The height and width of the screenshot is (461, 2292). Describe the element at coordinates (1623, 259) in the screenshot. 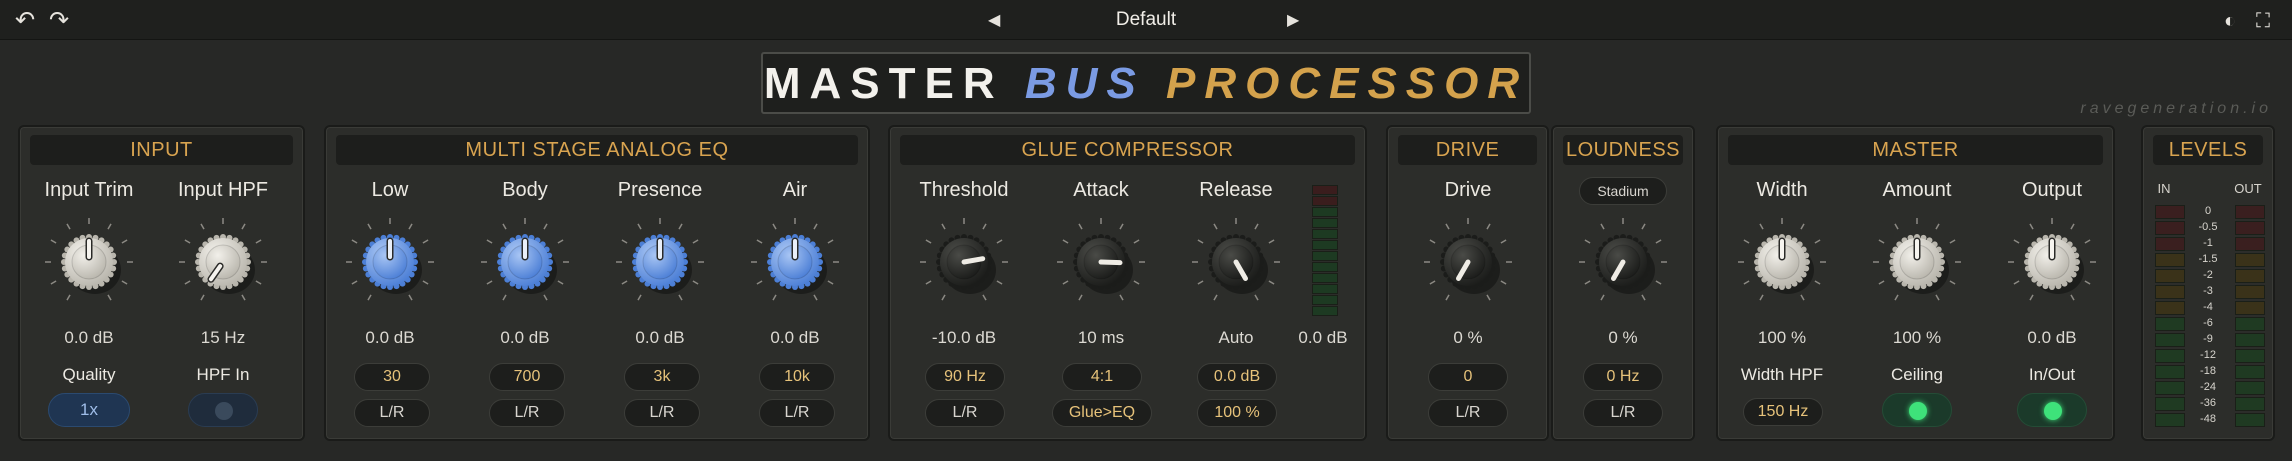

I see `loudness-knob` at that location.